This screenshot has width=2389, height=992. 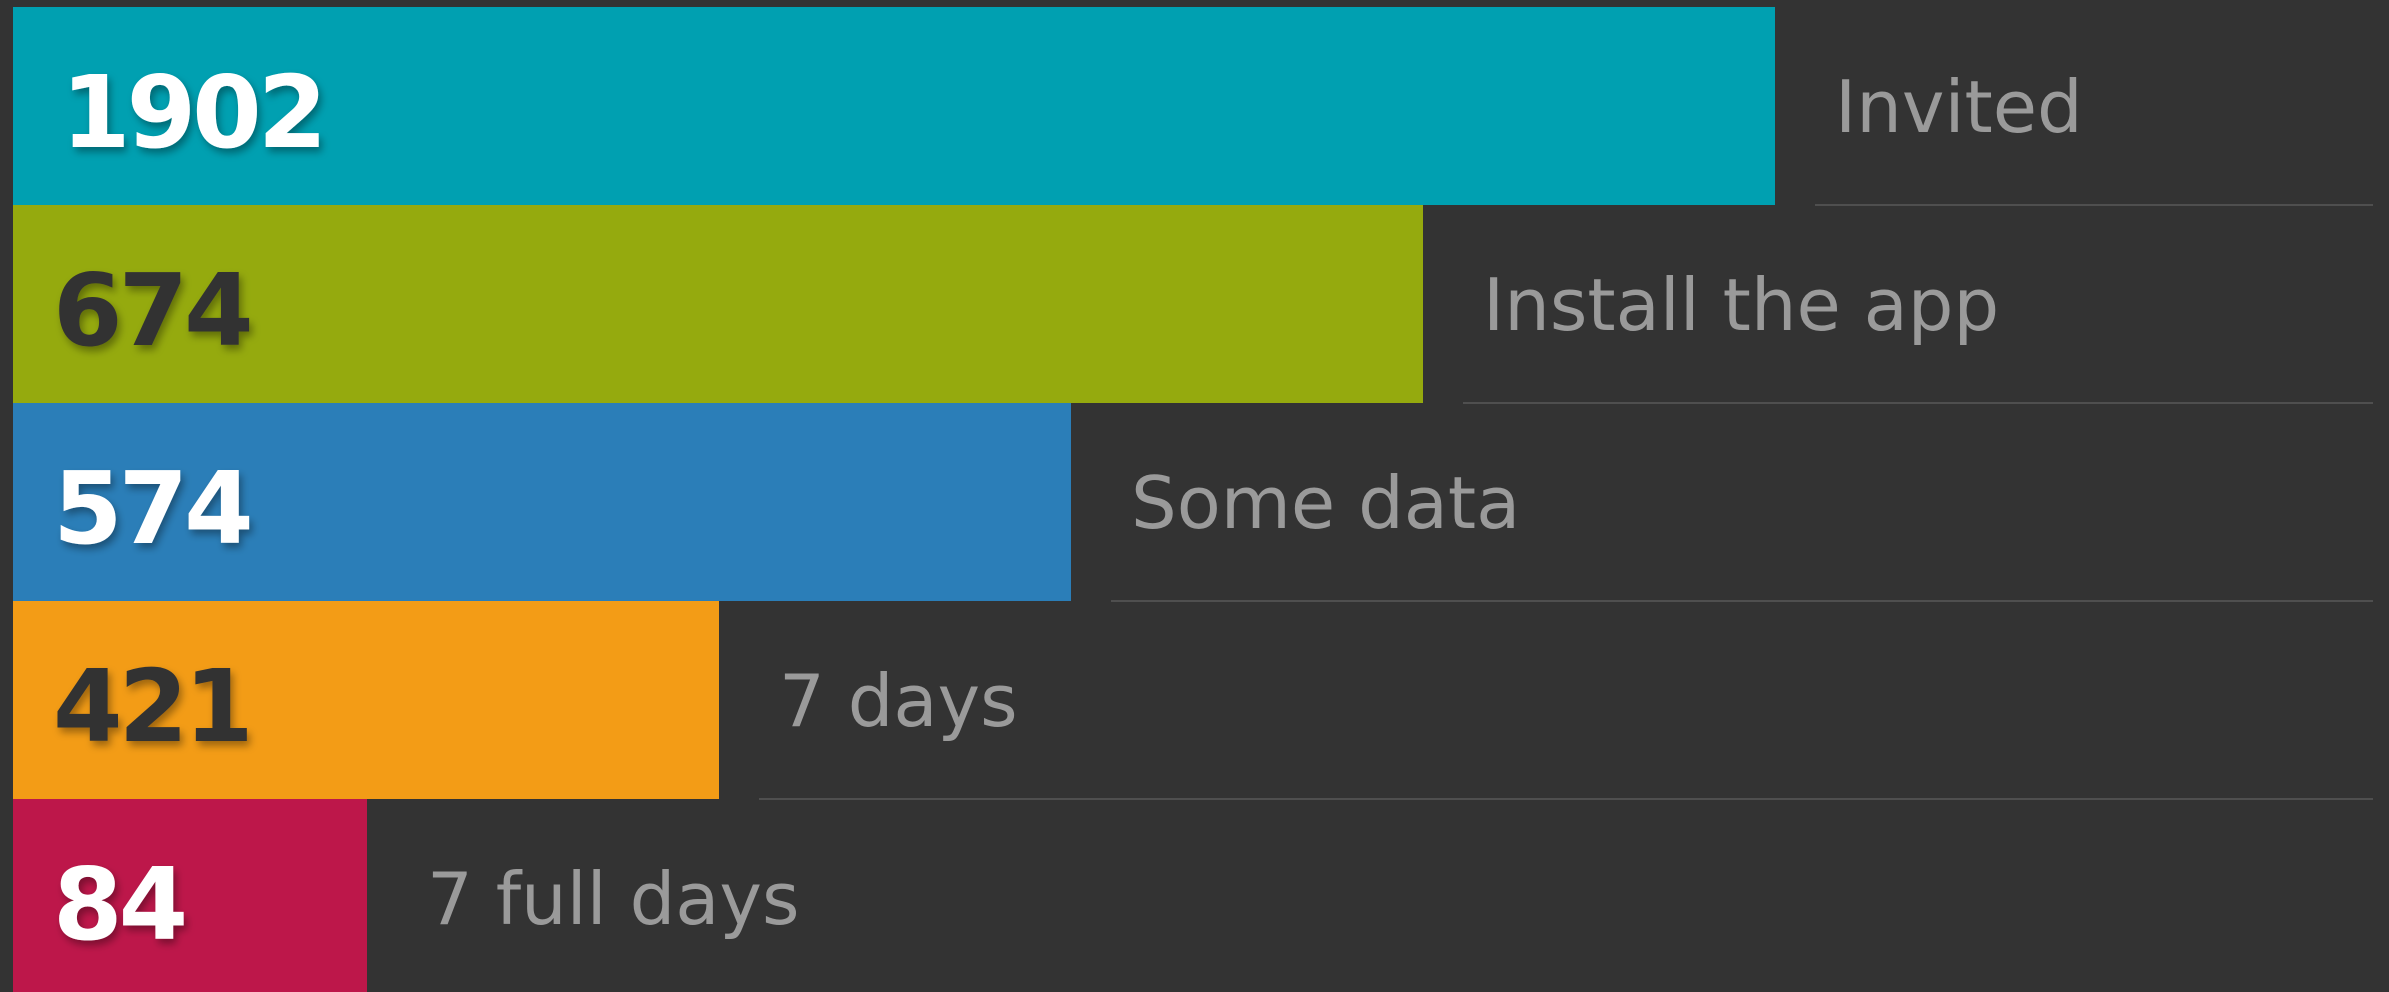 What do you see at coordinates (1959, 107) in the screenshot?
I see `stage-label: Invited` at bounding box center [1959, 107].